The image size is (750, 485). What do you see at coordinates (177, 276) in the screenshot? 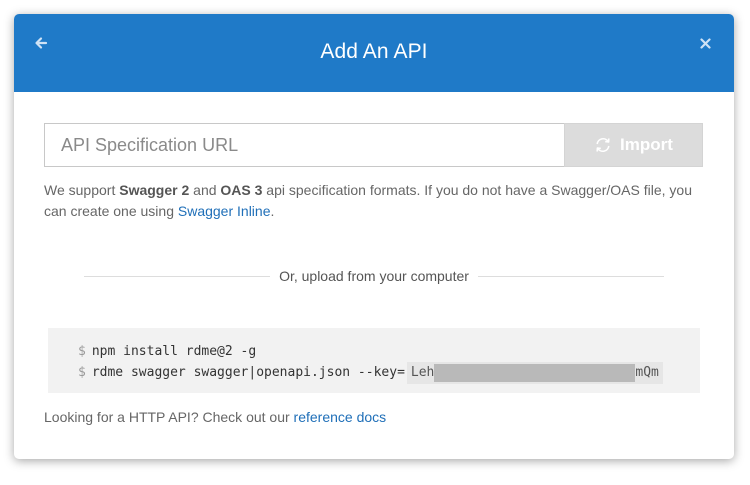
I see `divider-line-left` at bounding box center [177, 276].